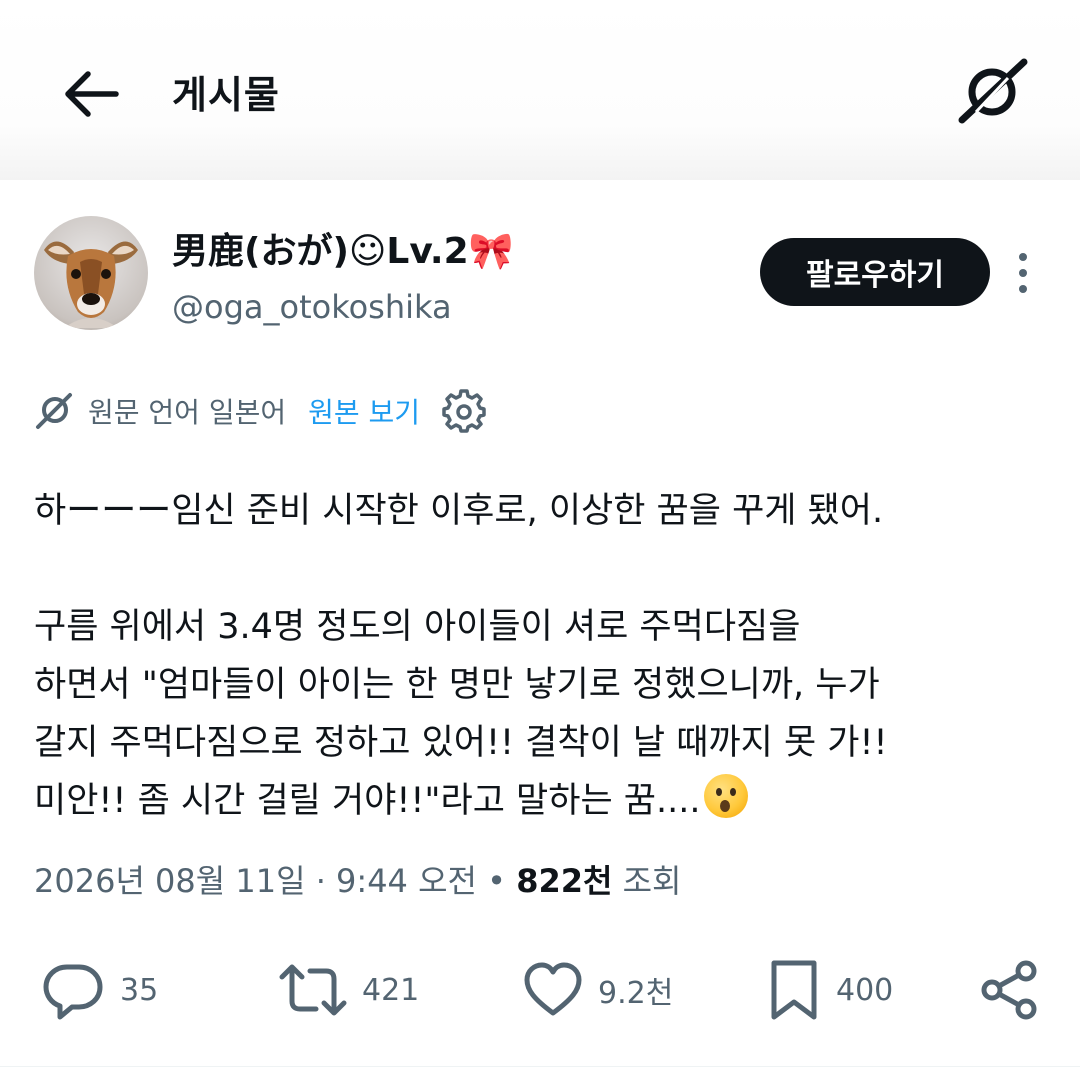  I want to click on show-original-link: 원본 보기, so click(364, 411).